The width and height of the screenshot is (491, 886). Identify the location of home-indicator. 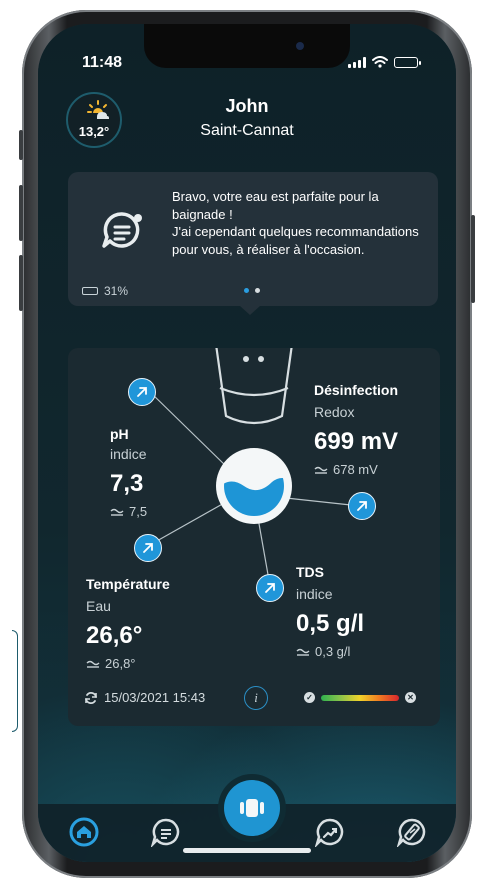
(247, 850).